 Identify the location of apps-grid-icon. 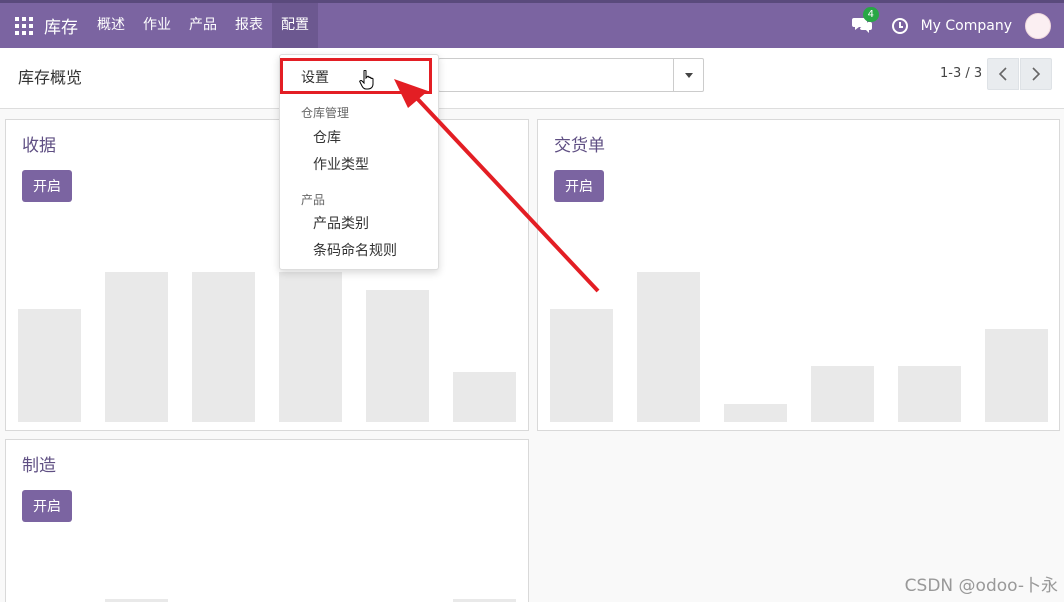
(24, 25).